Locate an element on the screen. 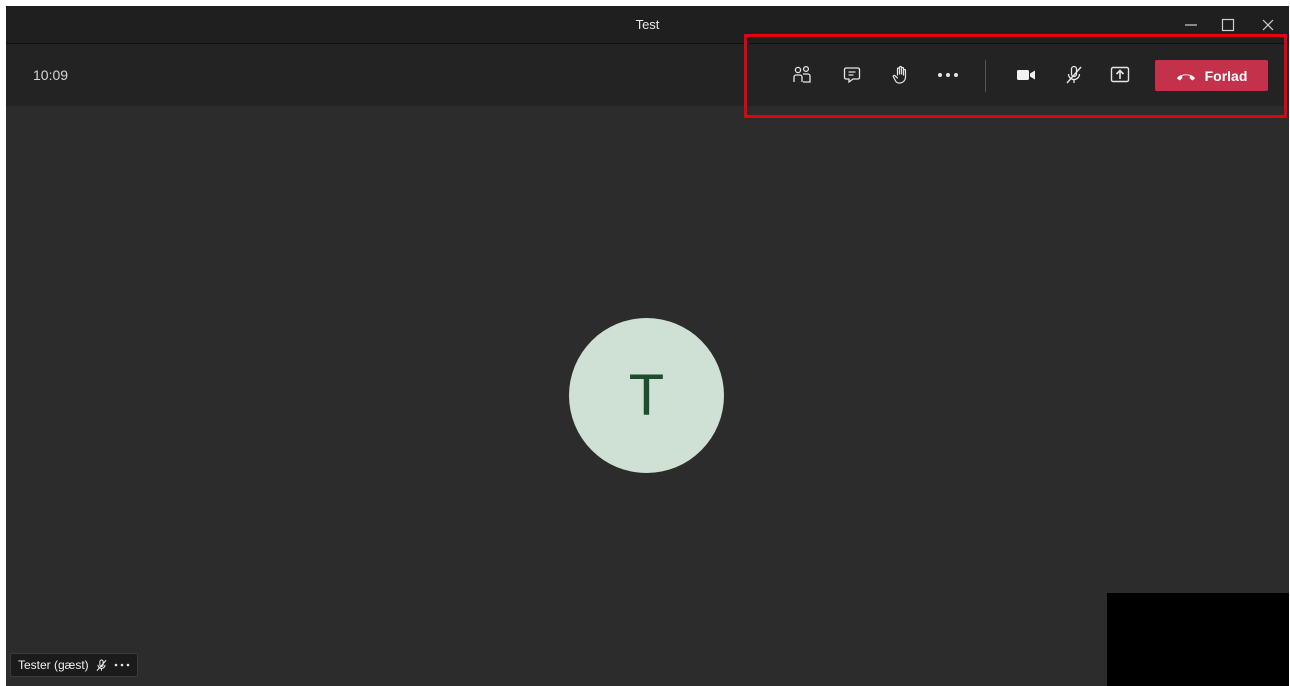 Image resolution: width=1290 pixels, height=686 pixels. avatar-initial: T is located at coordinates (646, 395).